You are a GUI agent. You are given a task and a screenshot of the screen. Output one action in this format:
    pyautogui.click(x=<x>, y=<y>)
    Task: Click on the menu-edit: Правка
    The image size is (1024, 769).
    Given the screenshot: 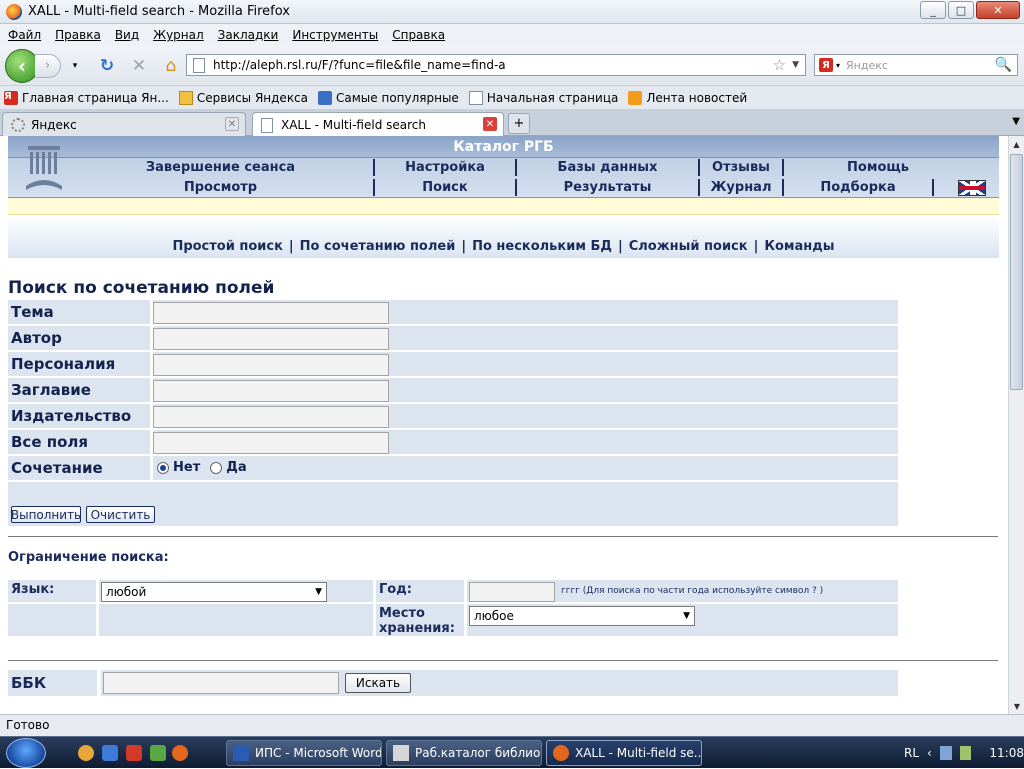 What is the action you would take?
    pyautogui.click(x=78, y=35)
    